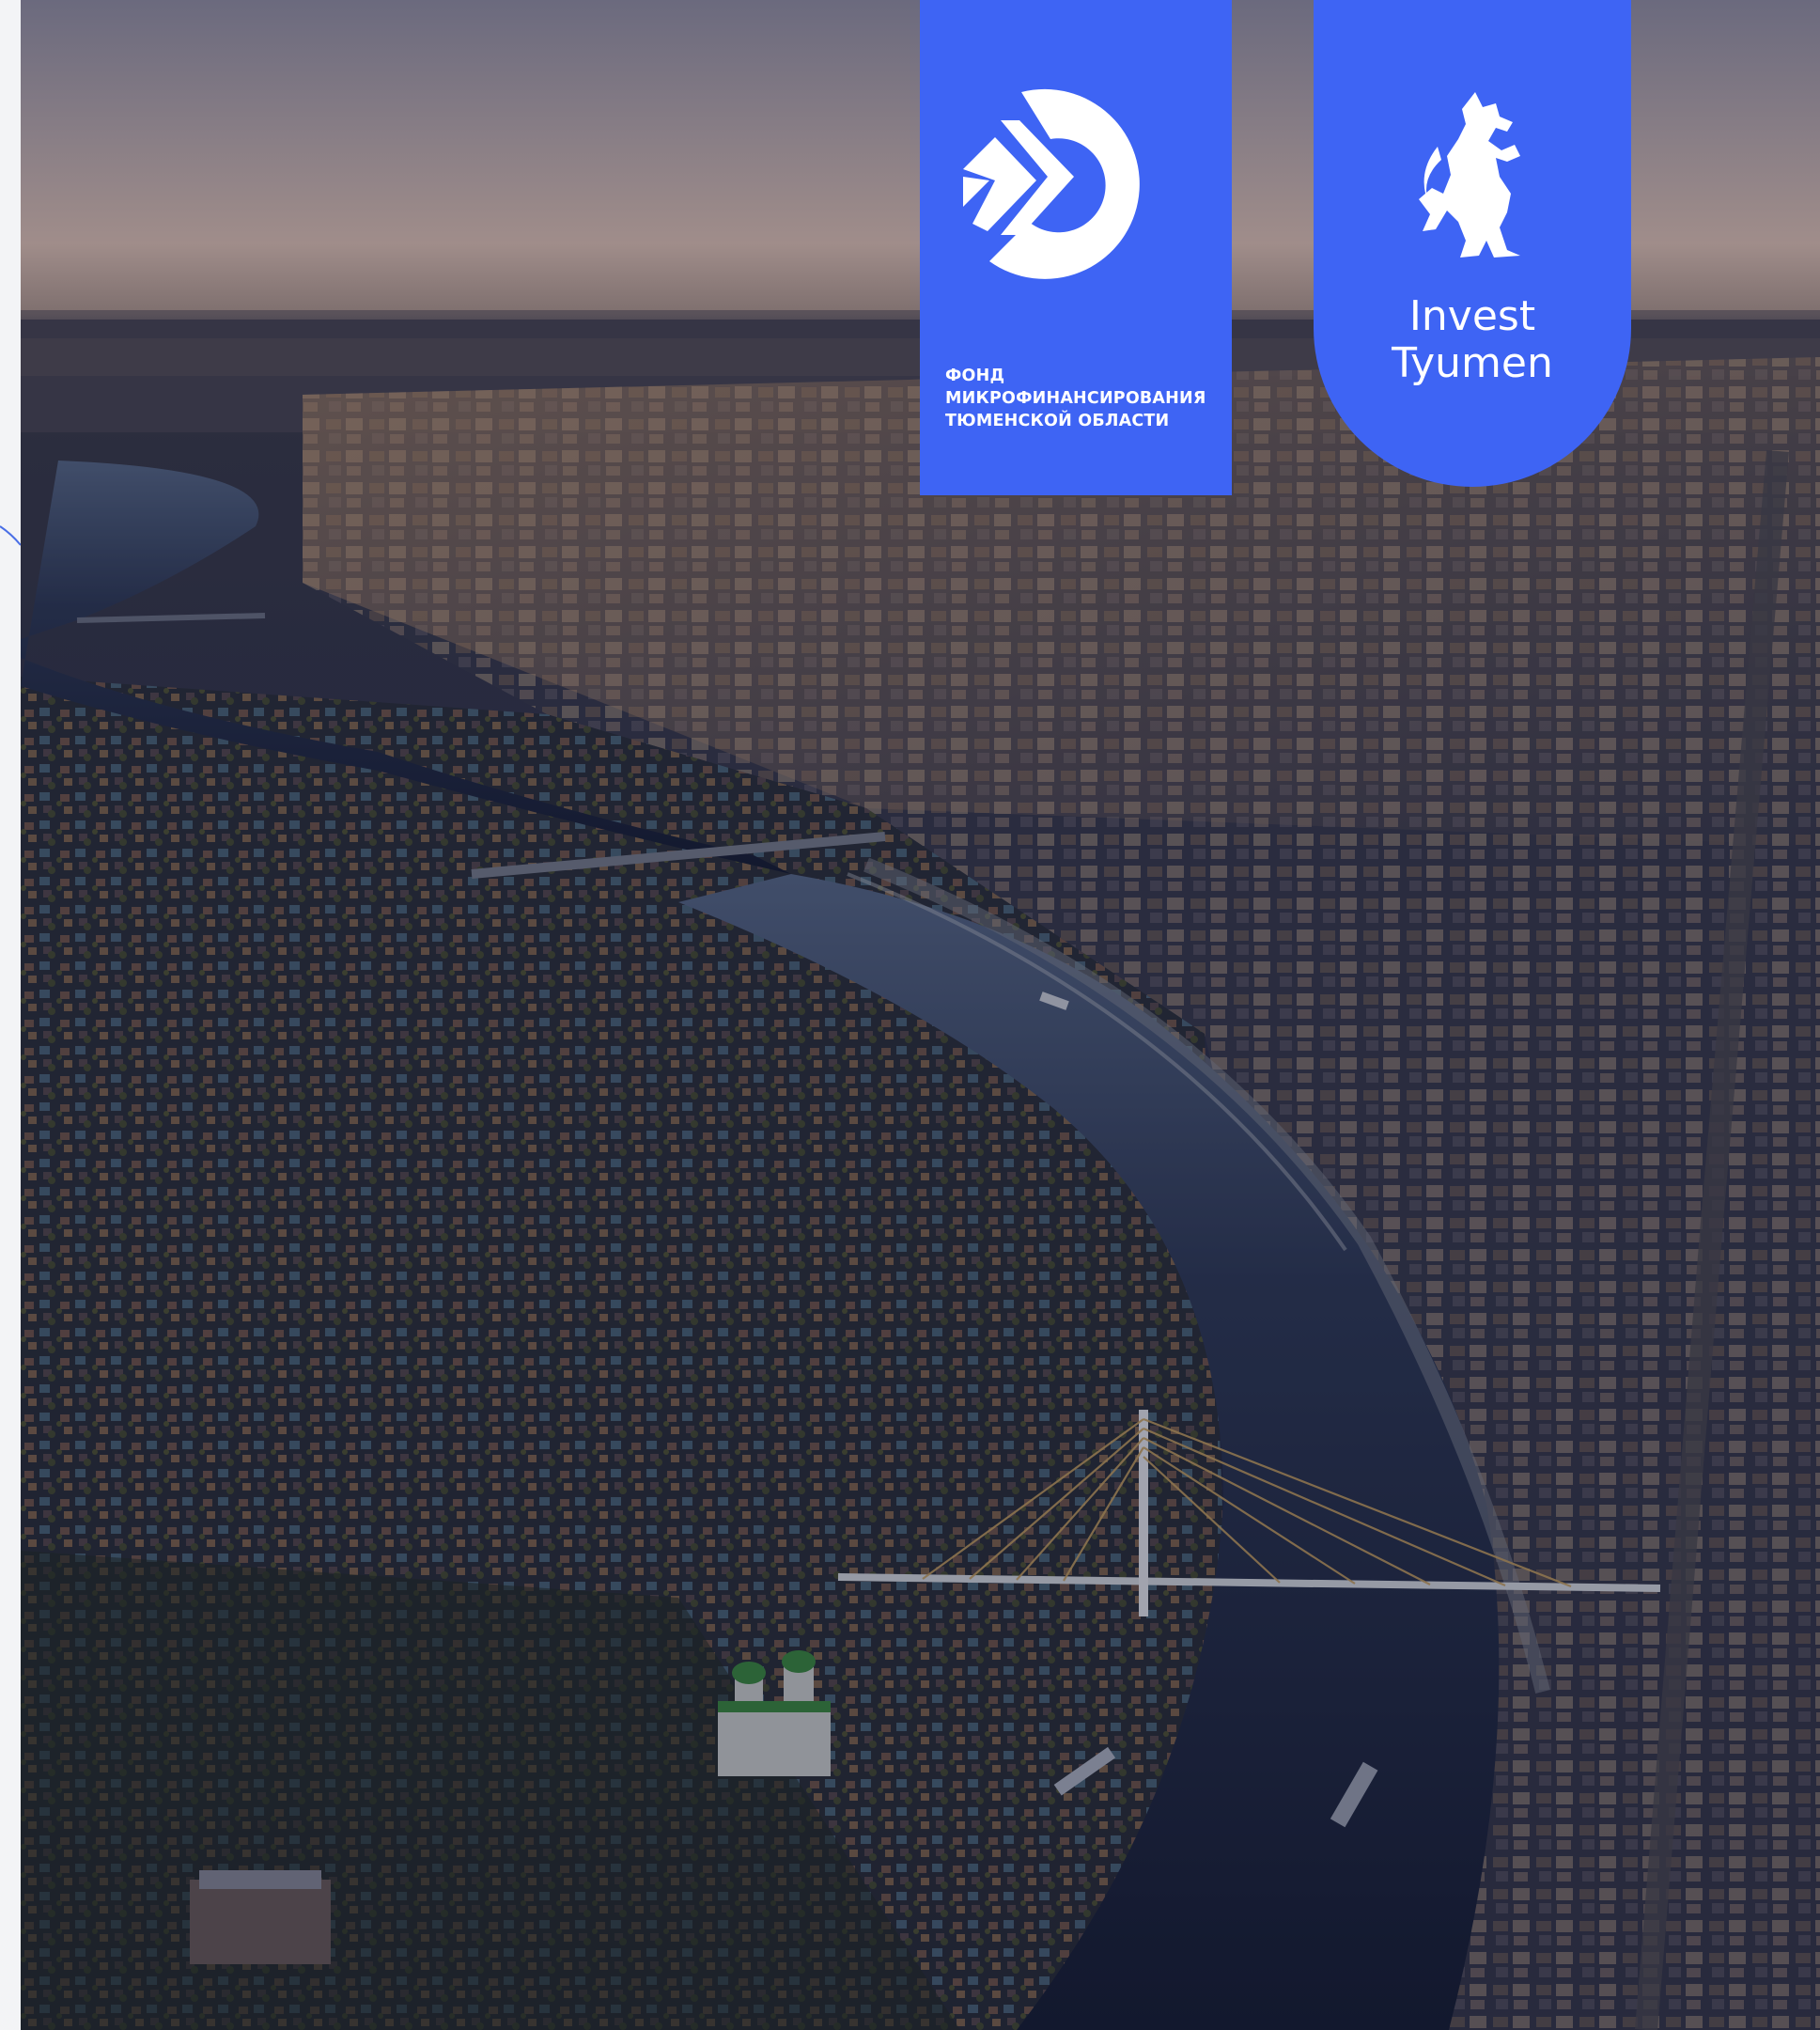 The width and height of the screenshot is (1820, 2030). Describe the element at coordinates (1057, 421) in the screenshot. I see `fund-name-line3: ТЮМЕНСКОЙ ОБЛАСТИ` at that location.